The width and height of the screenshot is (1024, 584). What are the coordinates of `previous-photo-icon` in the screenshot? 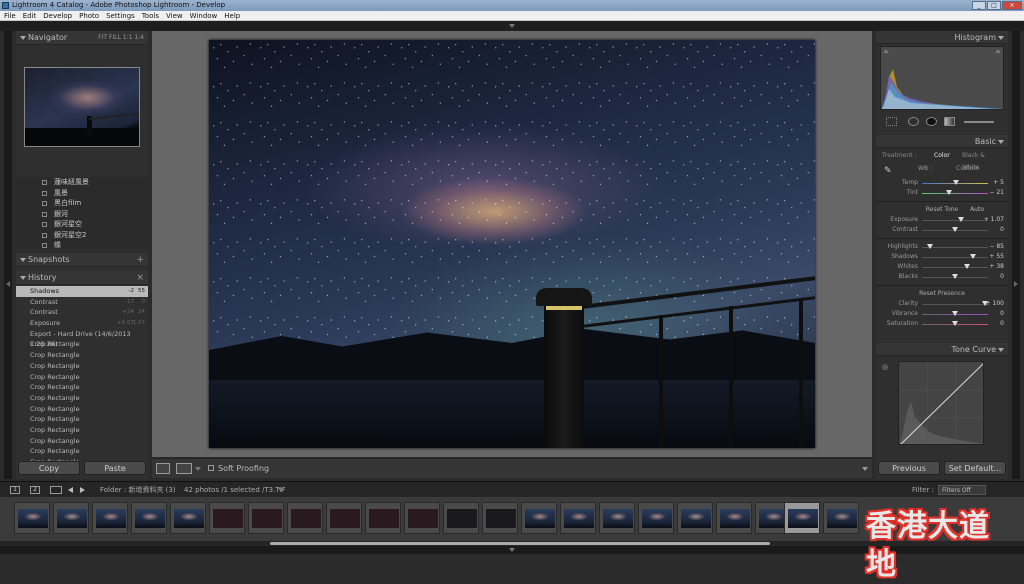 It's located at (70, 490).